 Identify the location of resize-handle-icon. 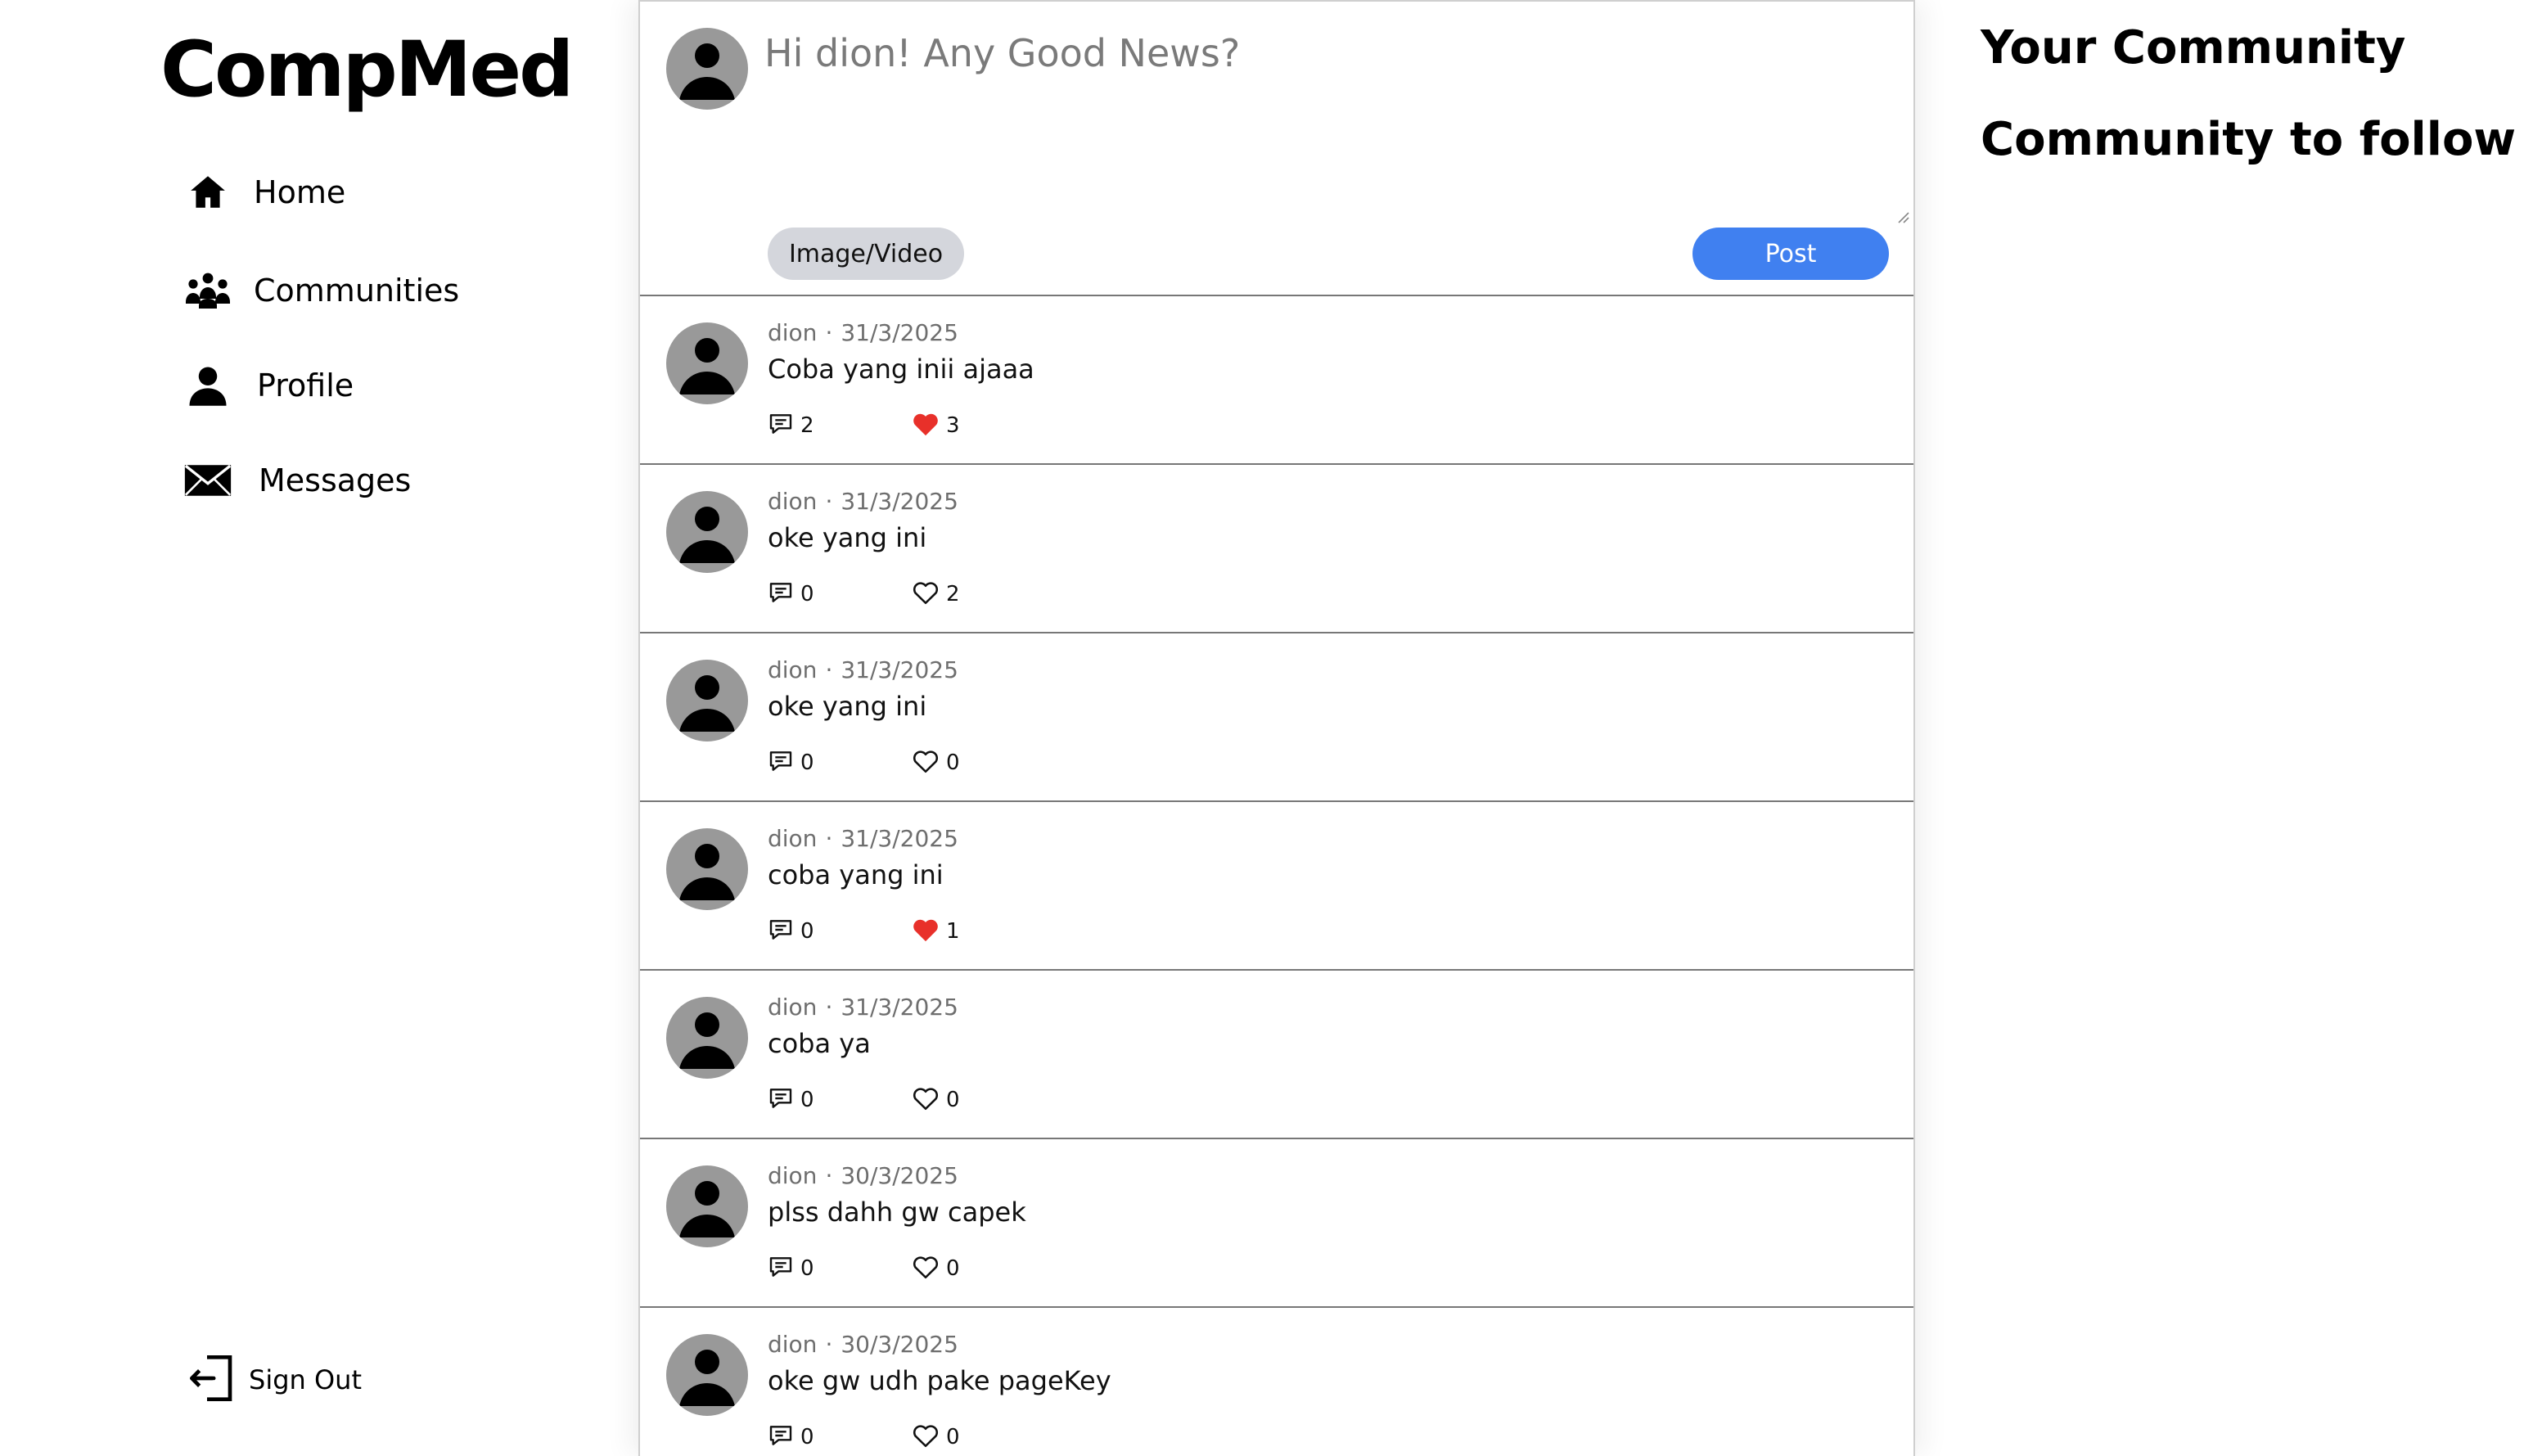
(1902, 216).